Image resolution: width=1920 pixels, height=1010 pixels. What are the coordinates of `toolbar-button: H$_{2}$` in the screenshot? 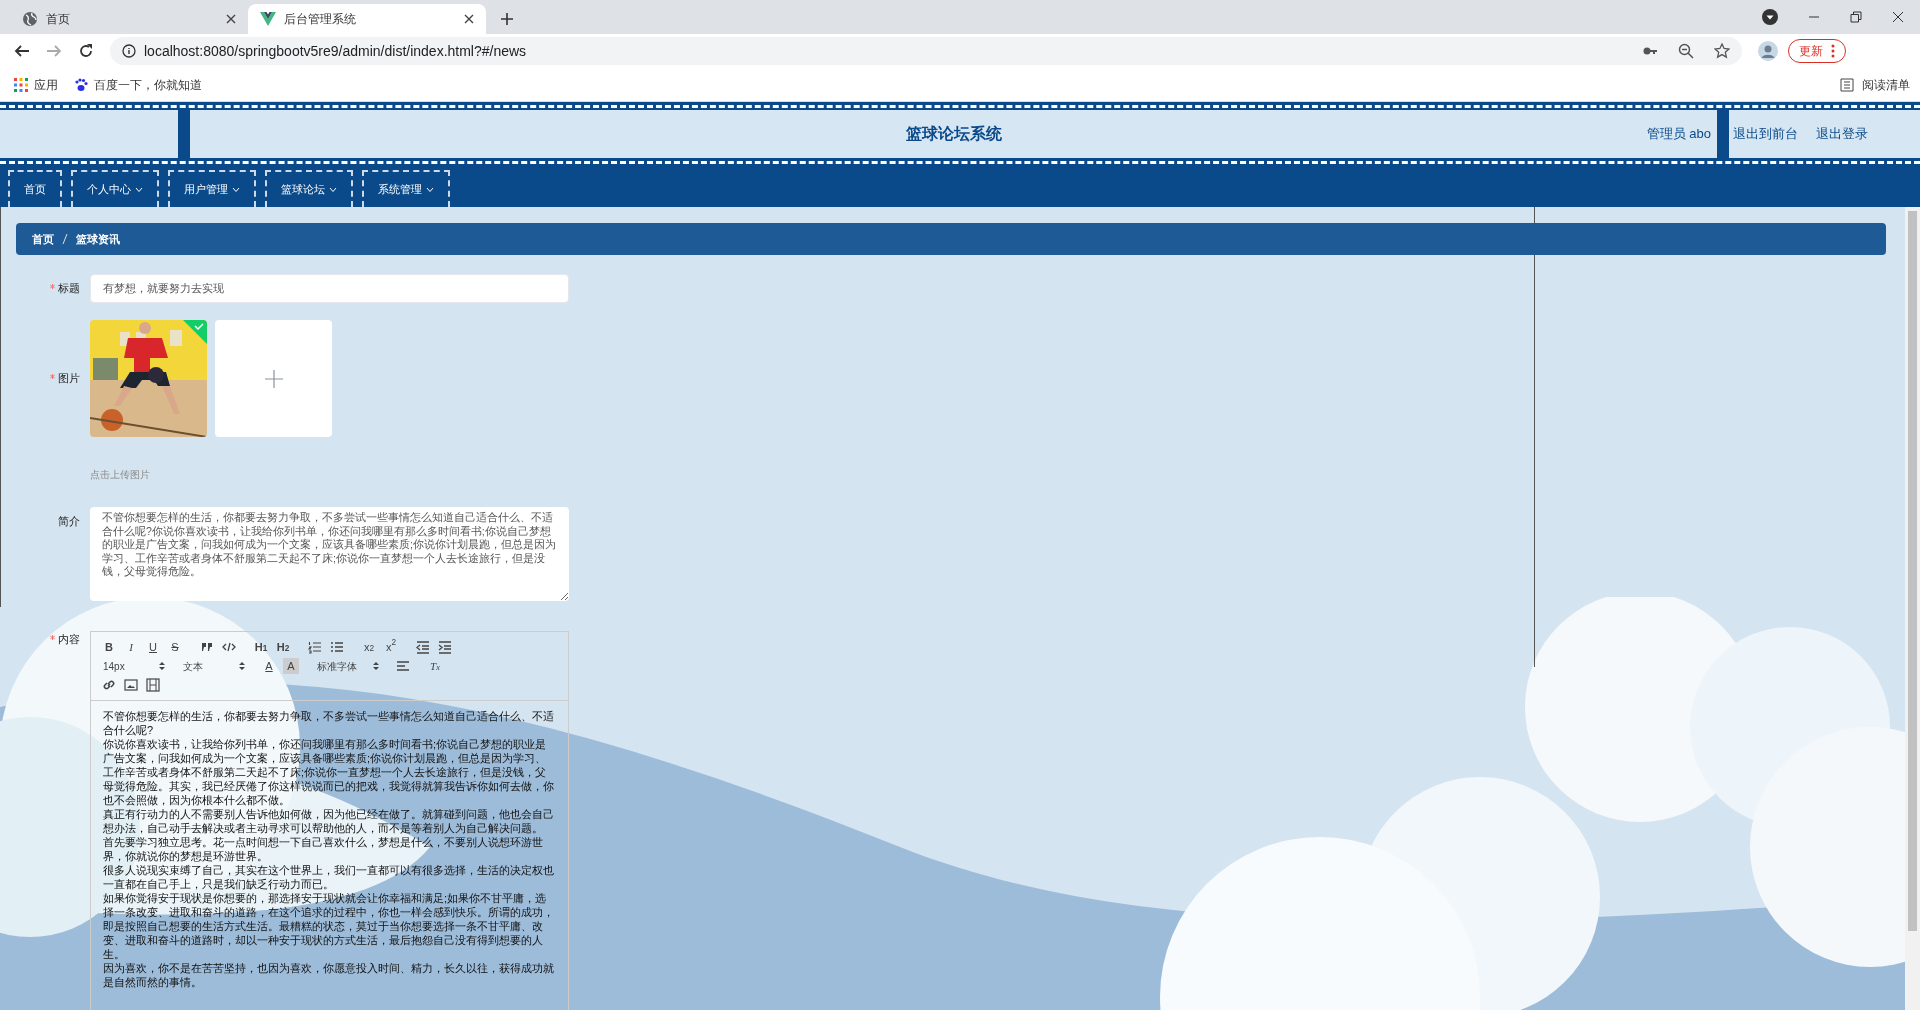 It's located at (283, 647).